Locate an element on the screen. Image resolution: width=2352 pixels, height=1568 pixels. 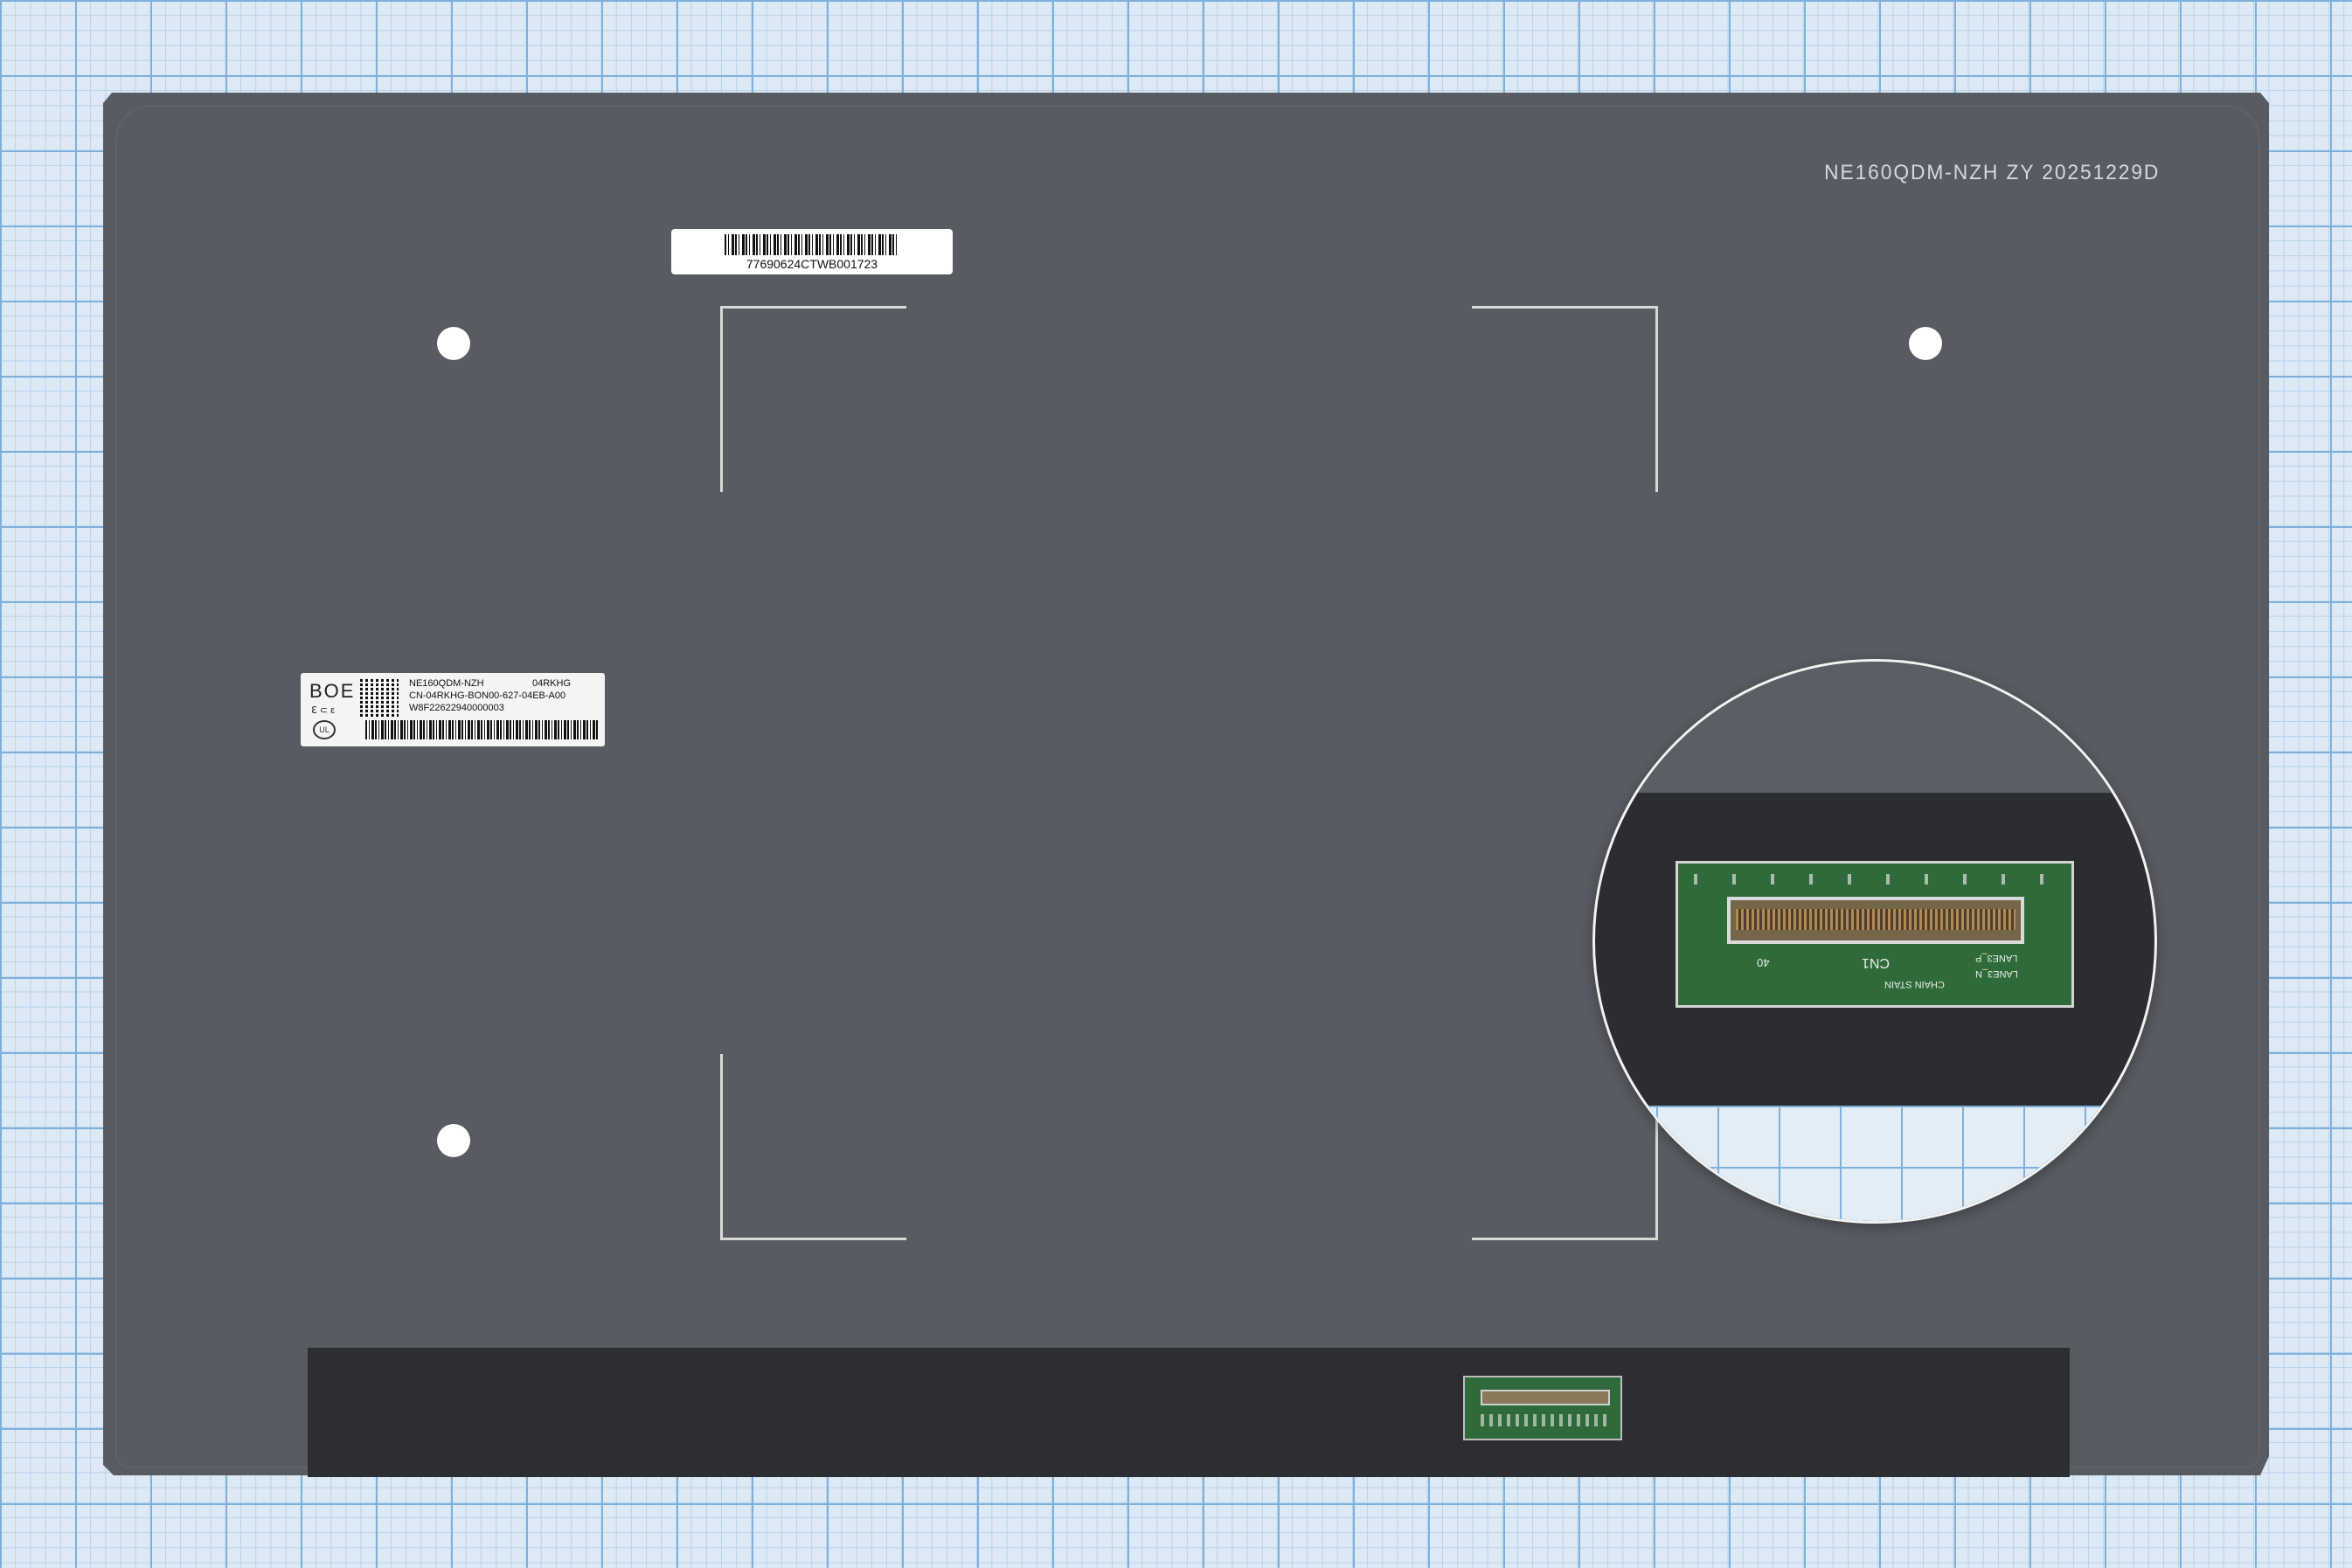
pcb-traces is located at coordinates (1546, 1420).